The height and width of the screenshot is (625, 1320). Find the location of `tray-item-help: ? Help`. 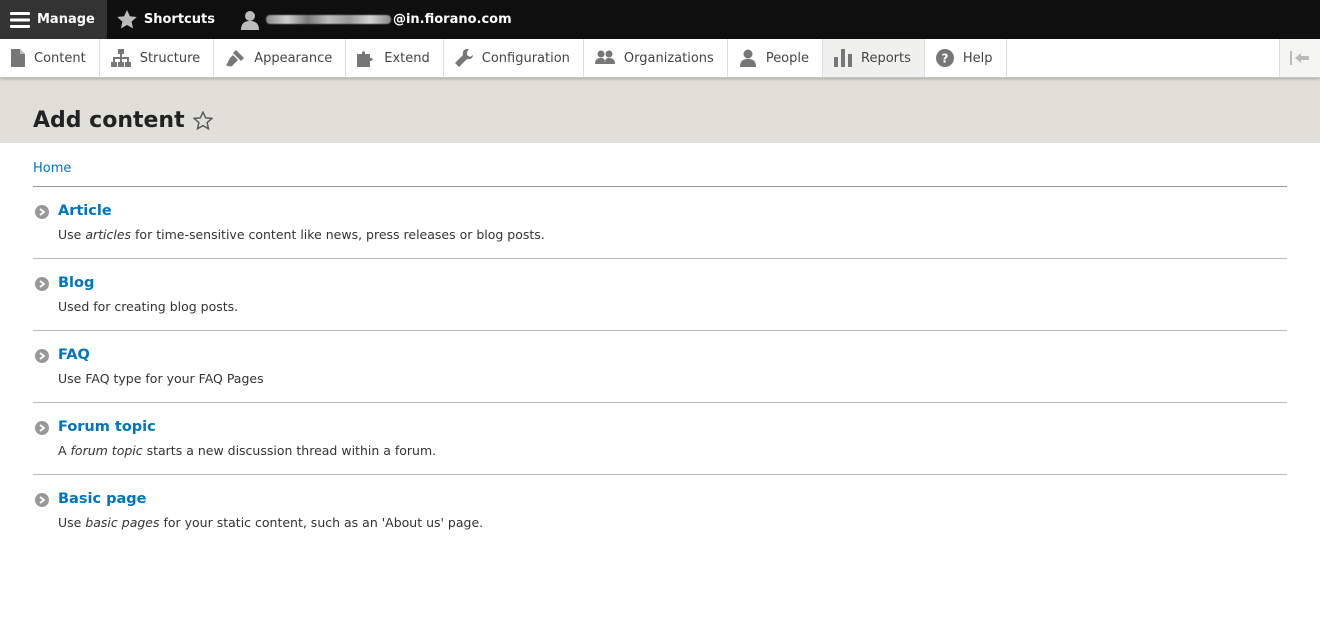

tray-item-help: ? Help is located at coordinates (965, 58).